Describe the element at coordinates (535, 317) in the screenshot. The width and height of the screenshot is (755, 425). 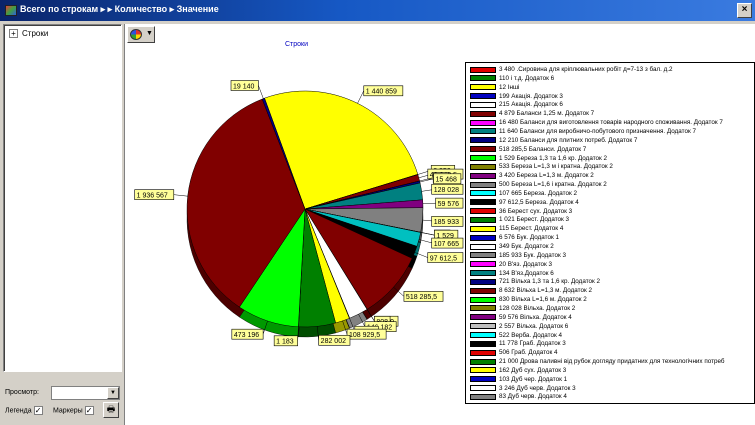
I see `legend-label: 59 576 Вільха. Додаток 4` at that location.